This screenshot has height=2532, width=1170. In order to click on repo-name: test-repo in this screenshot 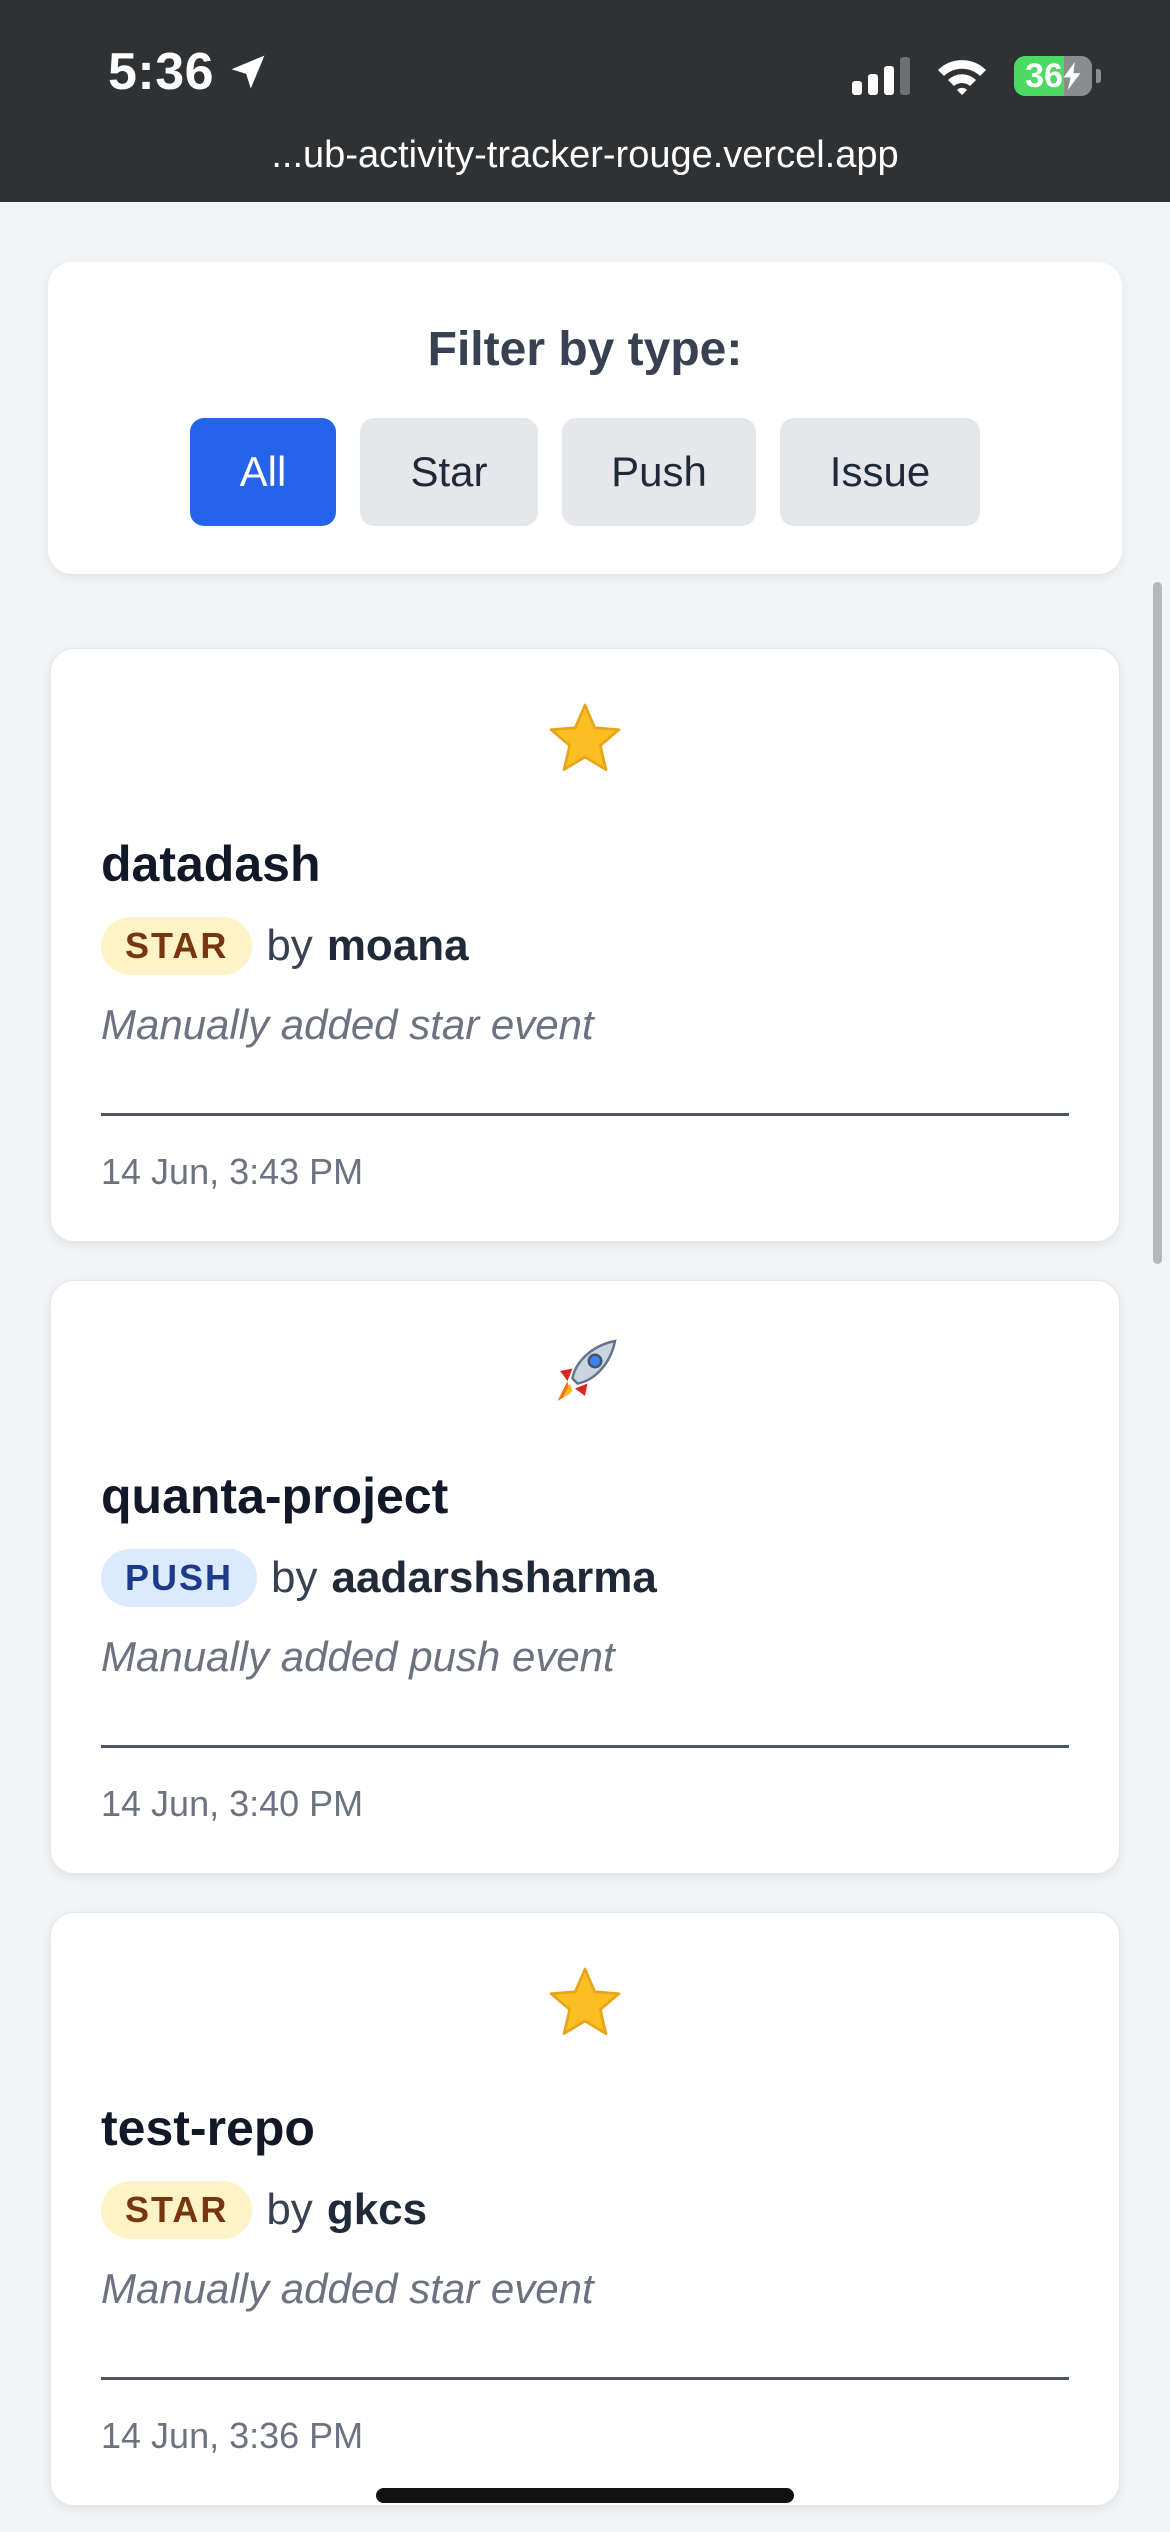, I will do `click(208, 2128)`.